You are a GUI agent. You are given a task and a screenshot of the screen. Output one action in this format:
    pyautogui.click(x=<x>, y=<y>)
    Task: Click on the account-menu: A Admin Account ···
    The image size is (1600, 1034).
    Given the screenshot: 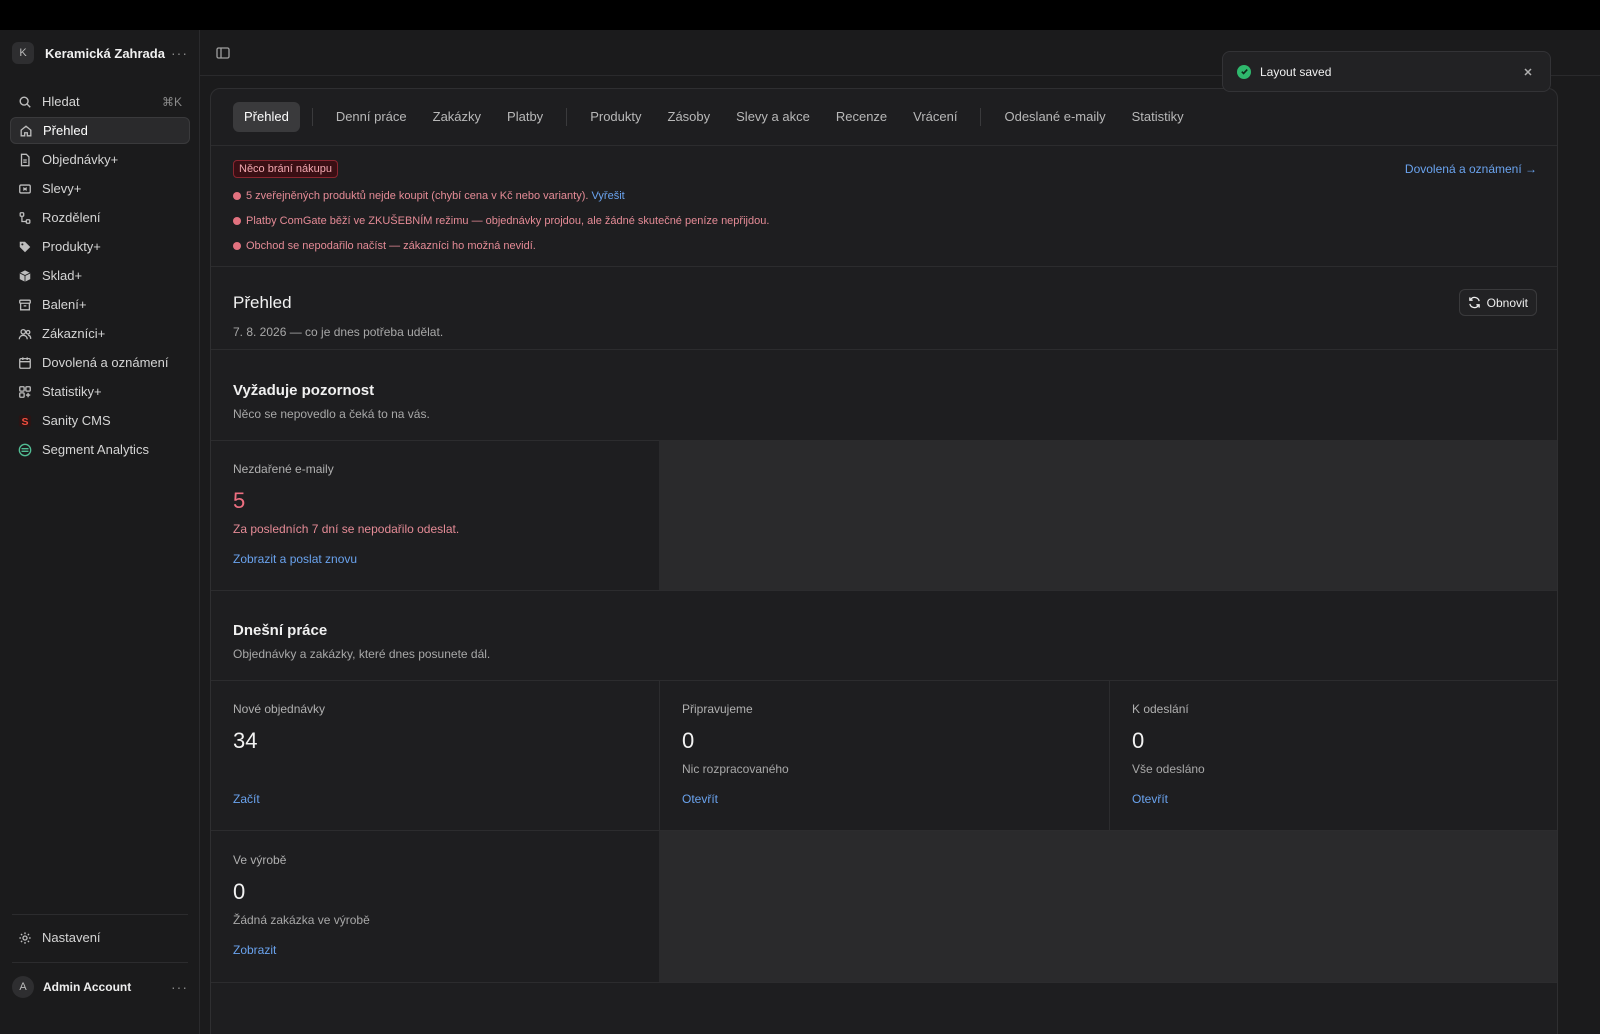 What is the action you would take?
    pyautogui.click(x=100, y=987)
    